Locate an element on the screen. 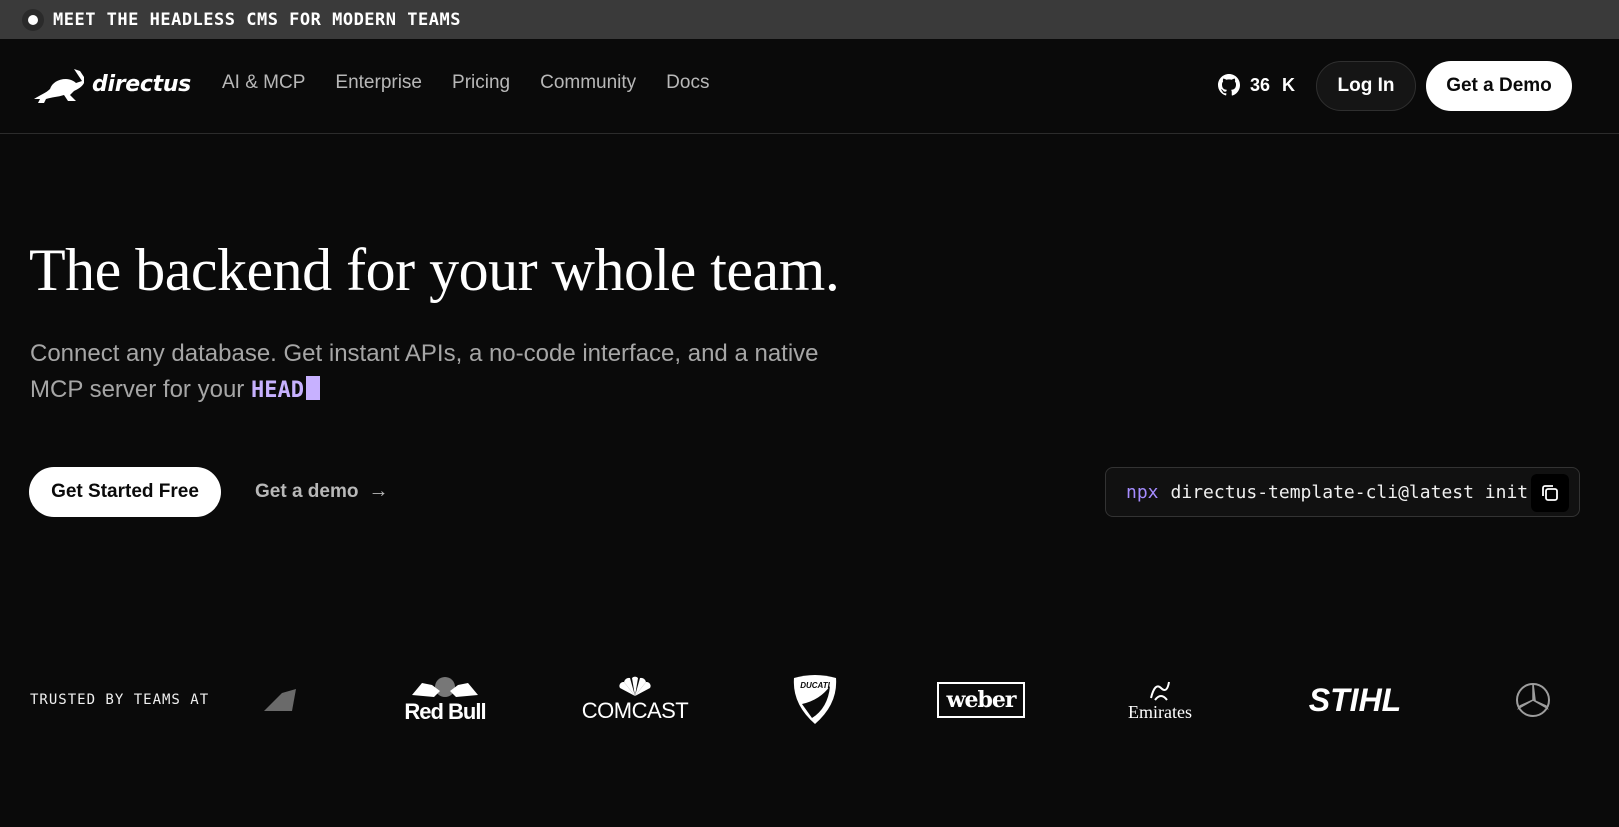 This screenshot has height=827, width=1619. trusted-by-label: TRUSTED BY TEAMS AT is located at coordinates (120, 700).